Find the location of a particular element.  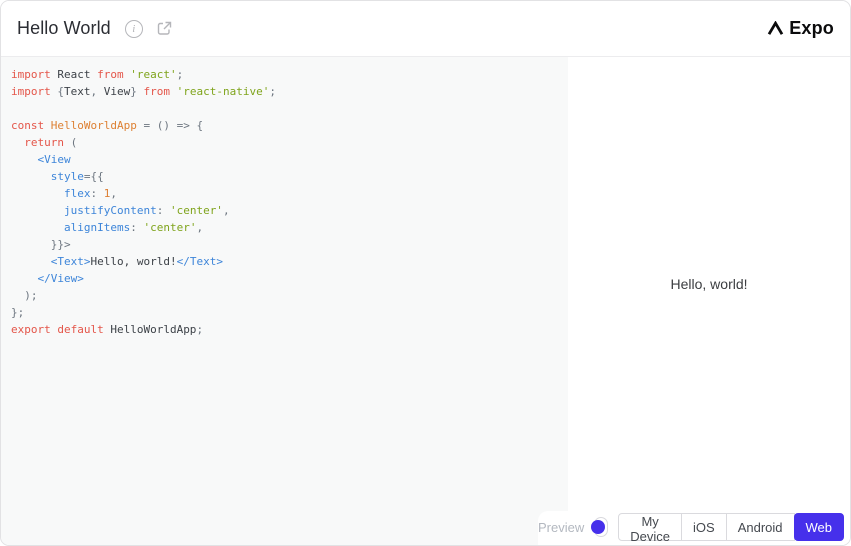

open-external-icon is located at coordinates (164, 28).